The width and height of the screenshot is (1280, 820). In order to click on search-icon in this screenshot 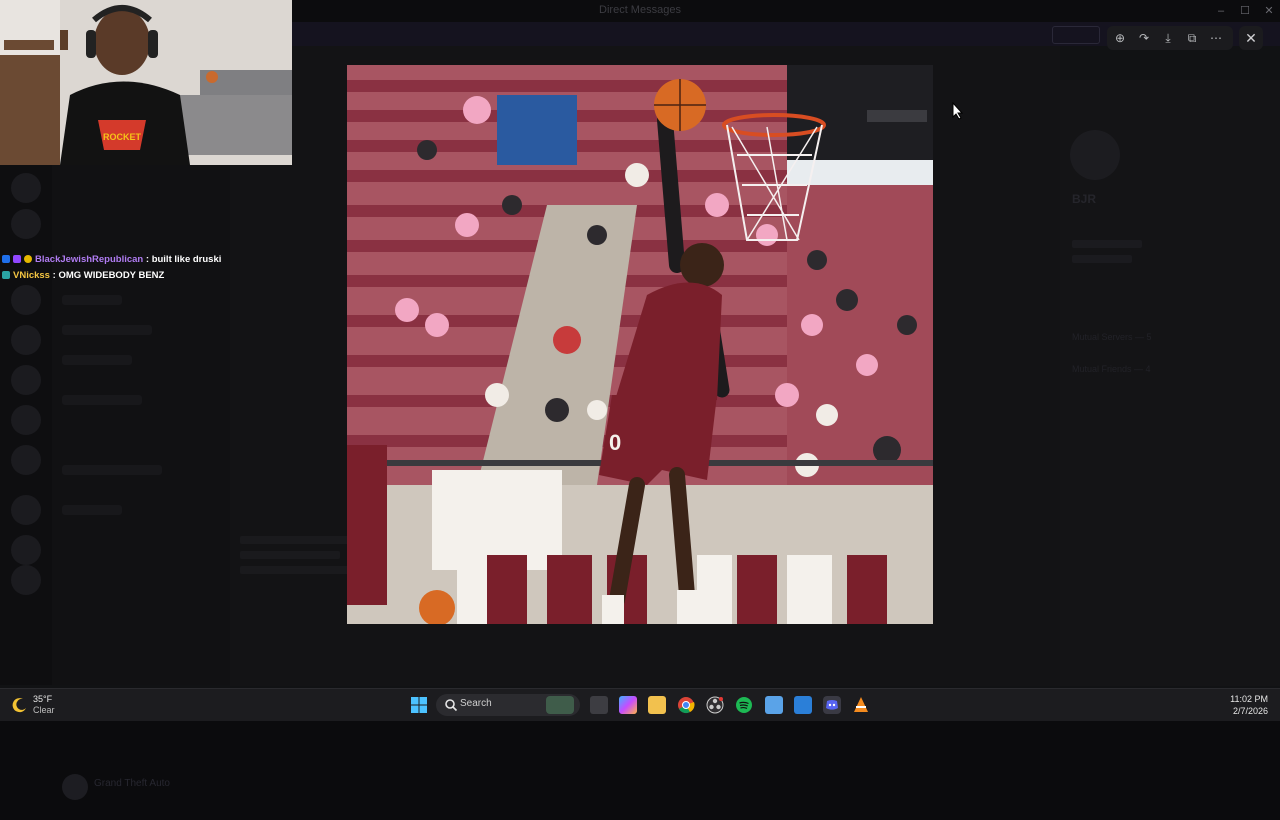, I will do `click(451, 705)`.